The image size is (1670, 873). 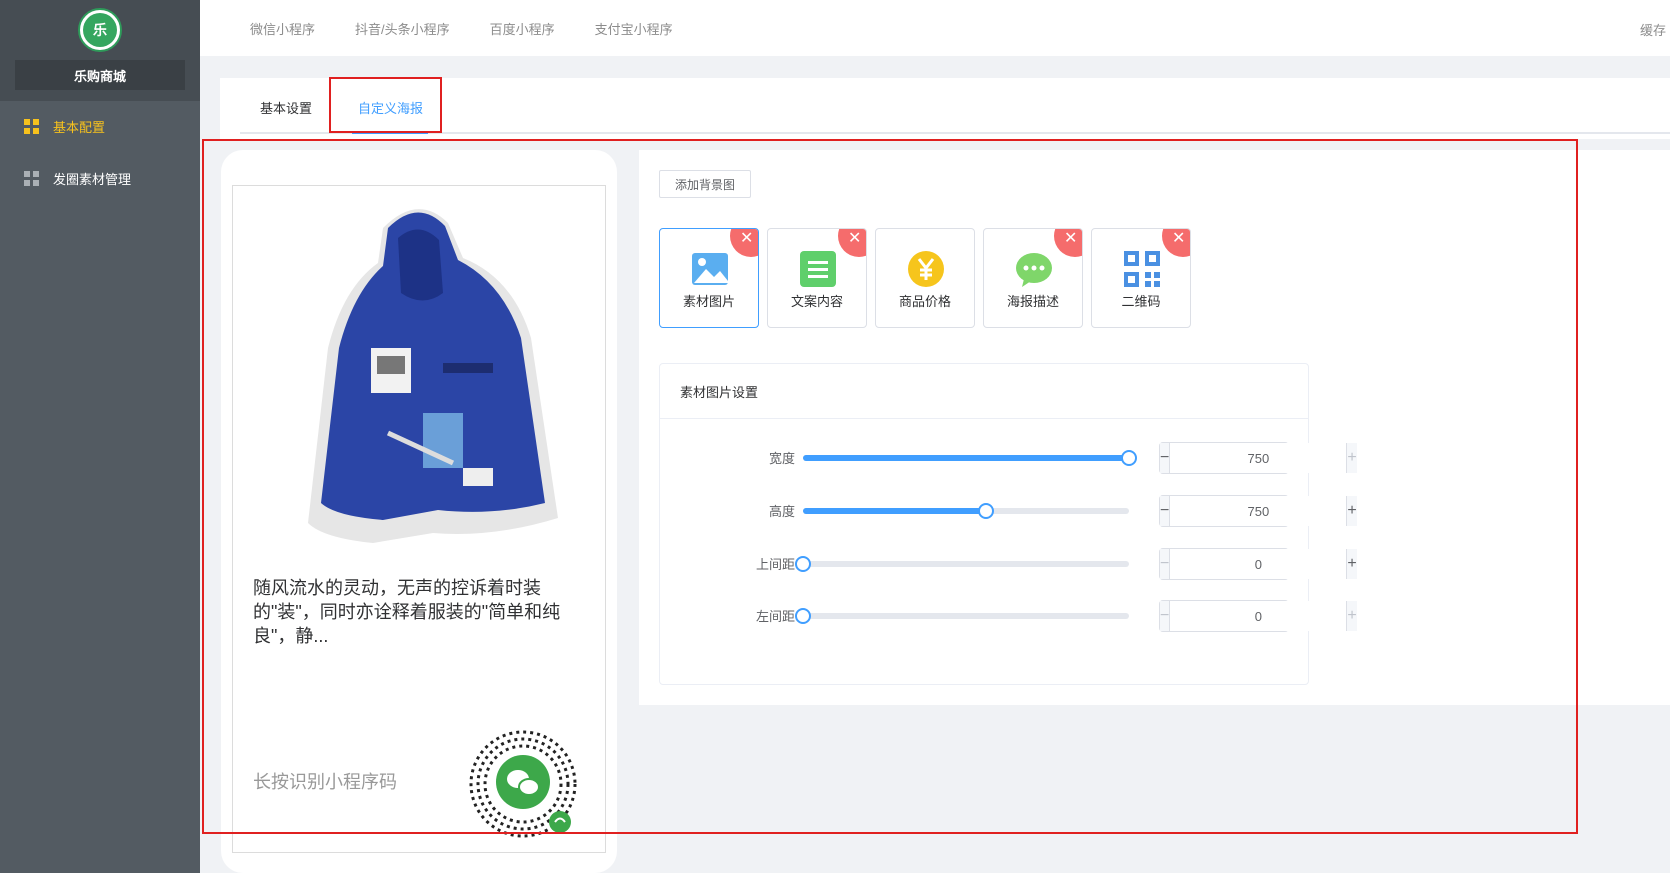 What do you see at coordinates (100, 75) in the screenshot?
I see `shop-name: 乐购商城` at bounding box center [100, 75].